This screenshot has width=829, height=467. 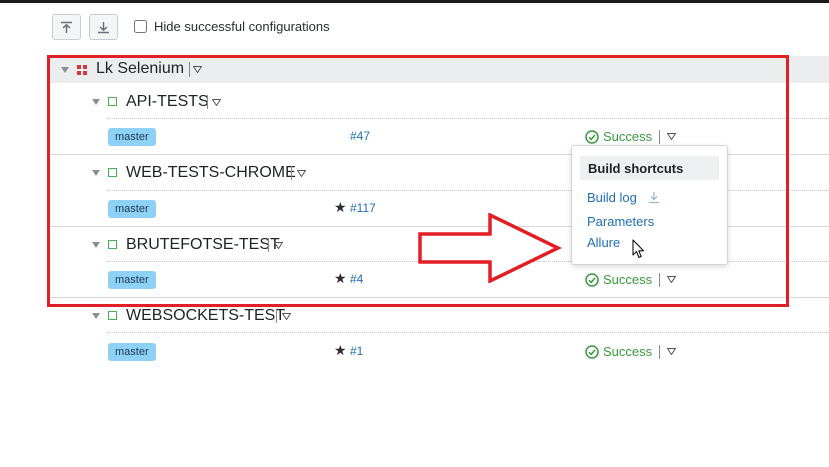 What do you see at coordinates (112, 315) in the screenshot?
I see `config-status-square-icon` at bounding box center [112, 315].